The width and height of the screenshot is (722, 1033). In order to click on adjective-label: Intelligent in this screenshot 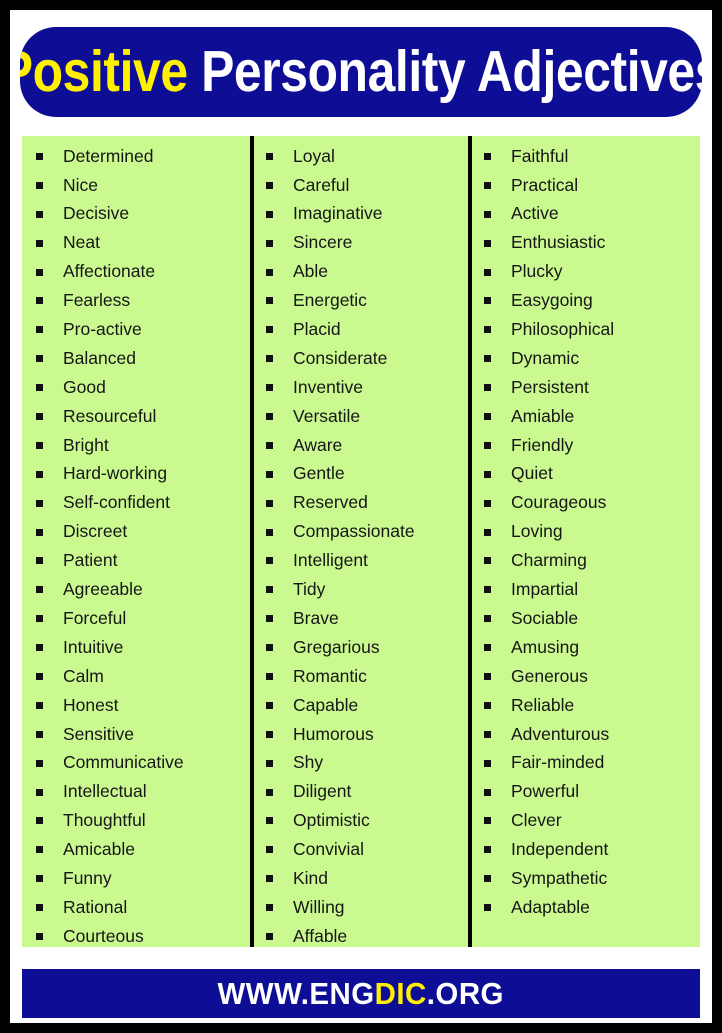, I will do `click(330, 560)`.